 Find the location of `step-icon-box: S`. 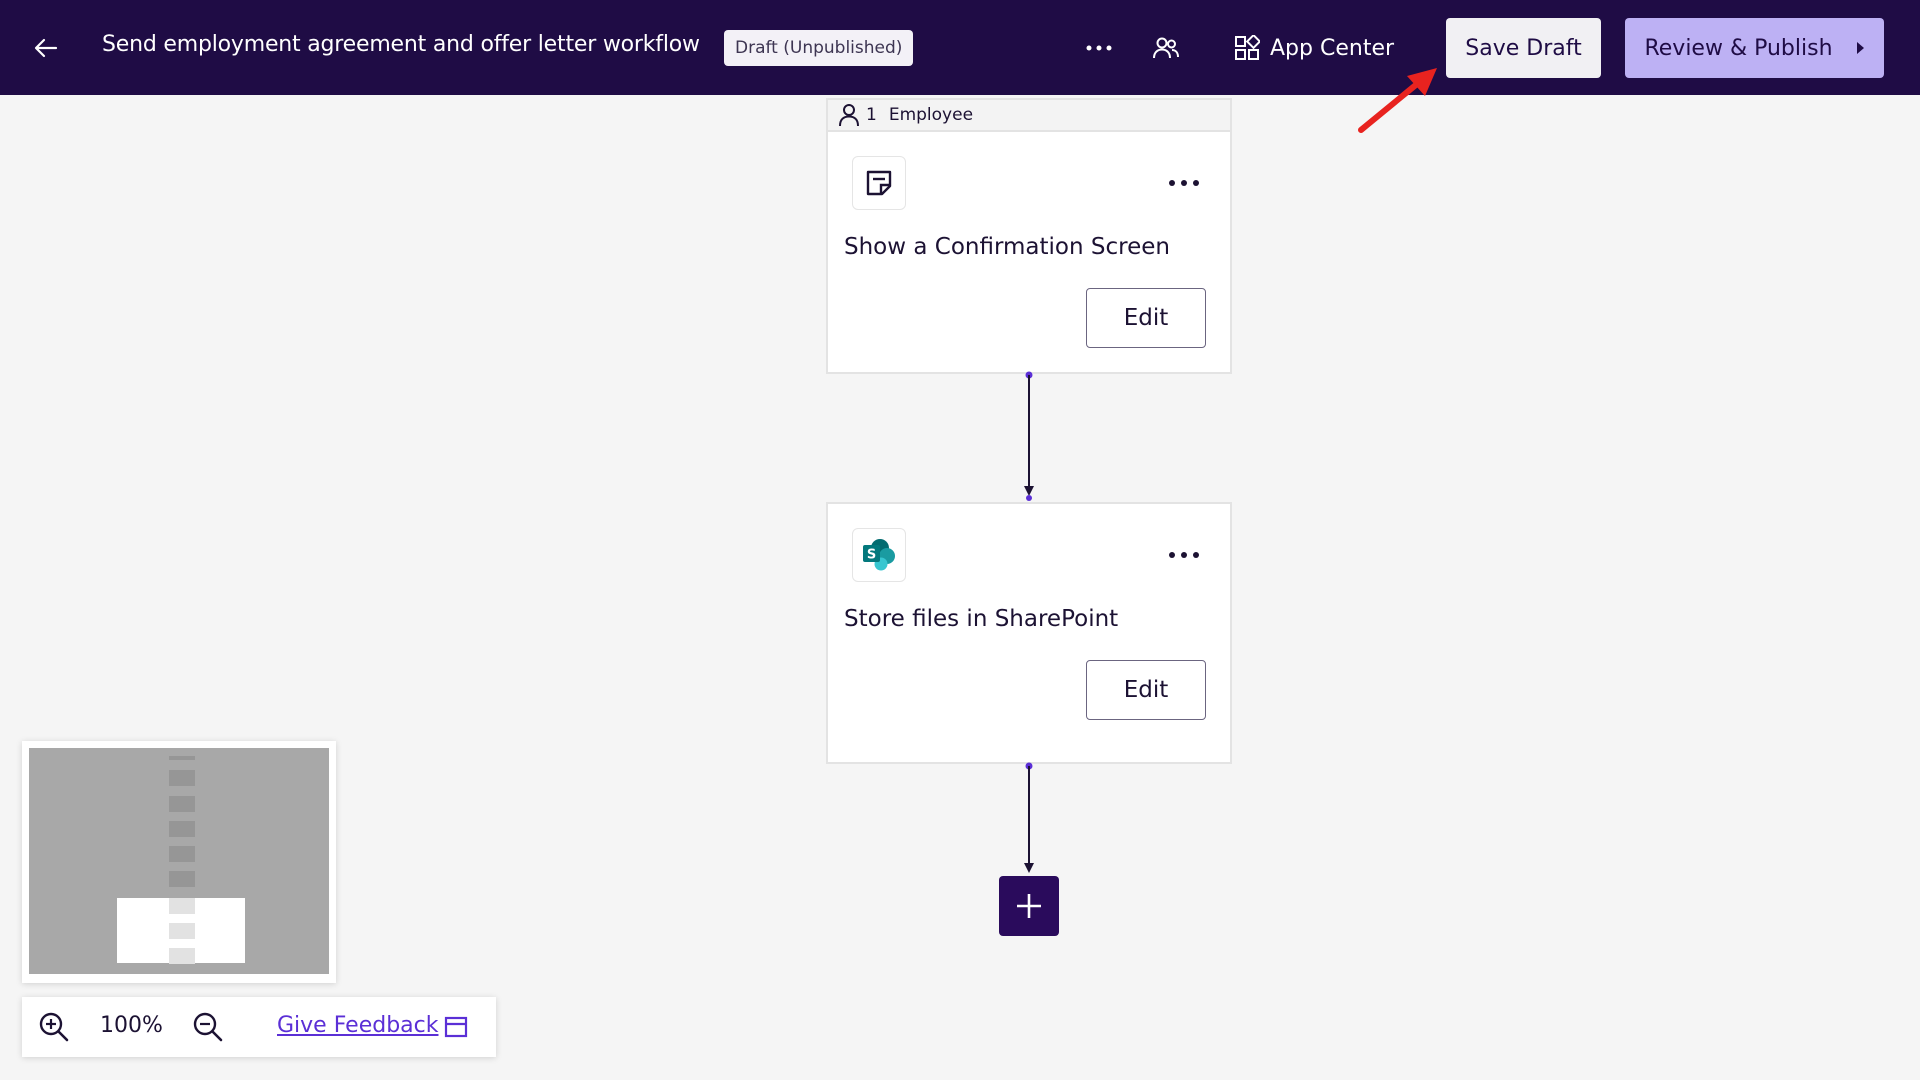

step-icon-box: S is located at coordinates (879, 555).